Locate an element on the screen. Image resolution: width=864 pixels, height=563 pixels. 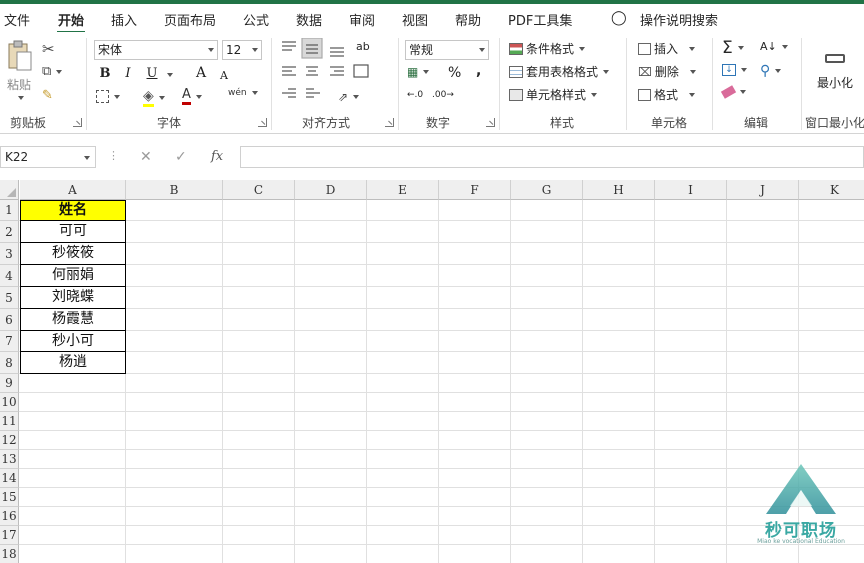
name-cell: 秒小可 is located at coordinates (73, 341).